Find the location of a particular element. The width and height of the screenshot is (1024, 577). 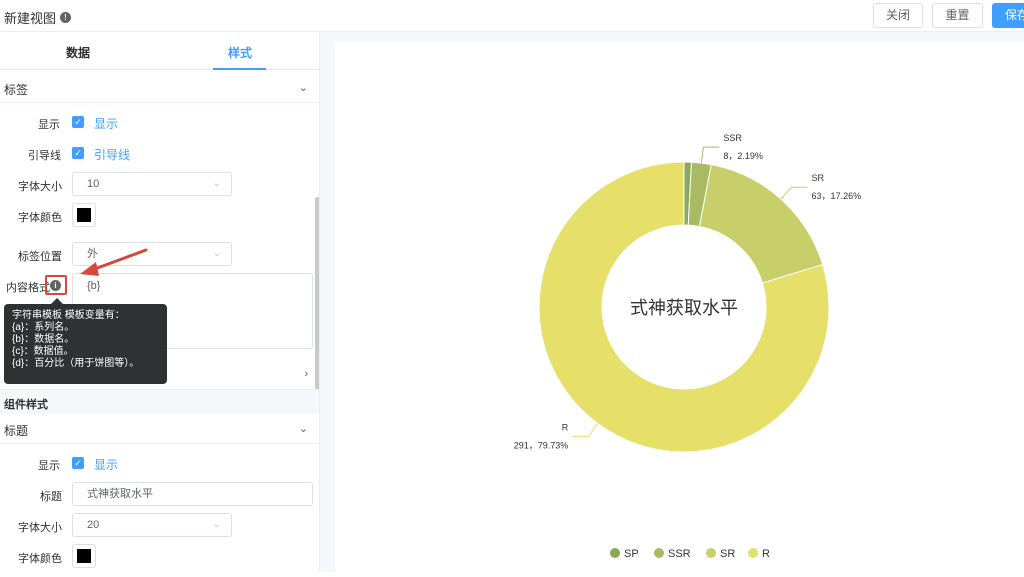

font-size-select: 10 ⌄ is located at coordinates (152, 184).